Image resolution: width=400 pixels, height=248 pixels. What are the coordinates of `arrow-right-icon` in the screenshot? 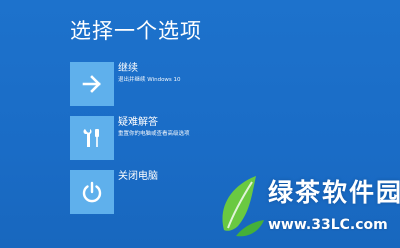 It's located at (91, 84).